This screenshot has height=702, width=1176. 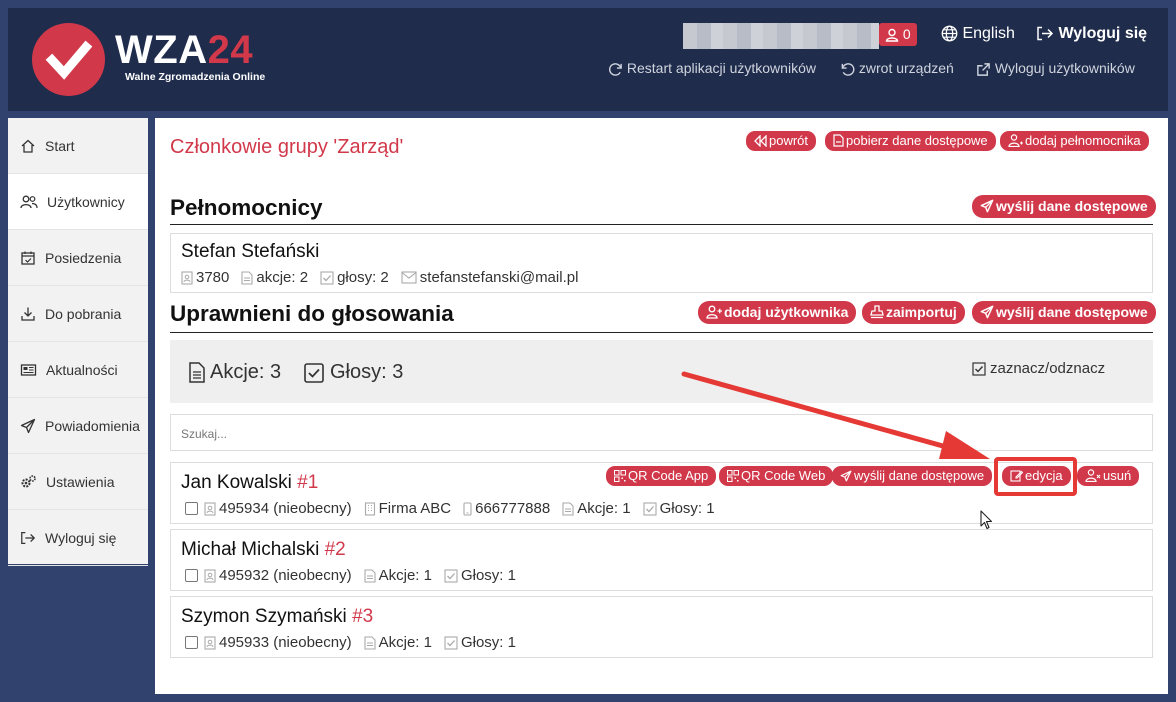 I want to click on member-send-access-button: wyślij dane dostępowe, so click(x=912, y=476).